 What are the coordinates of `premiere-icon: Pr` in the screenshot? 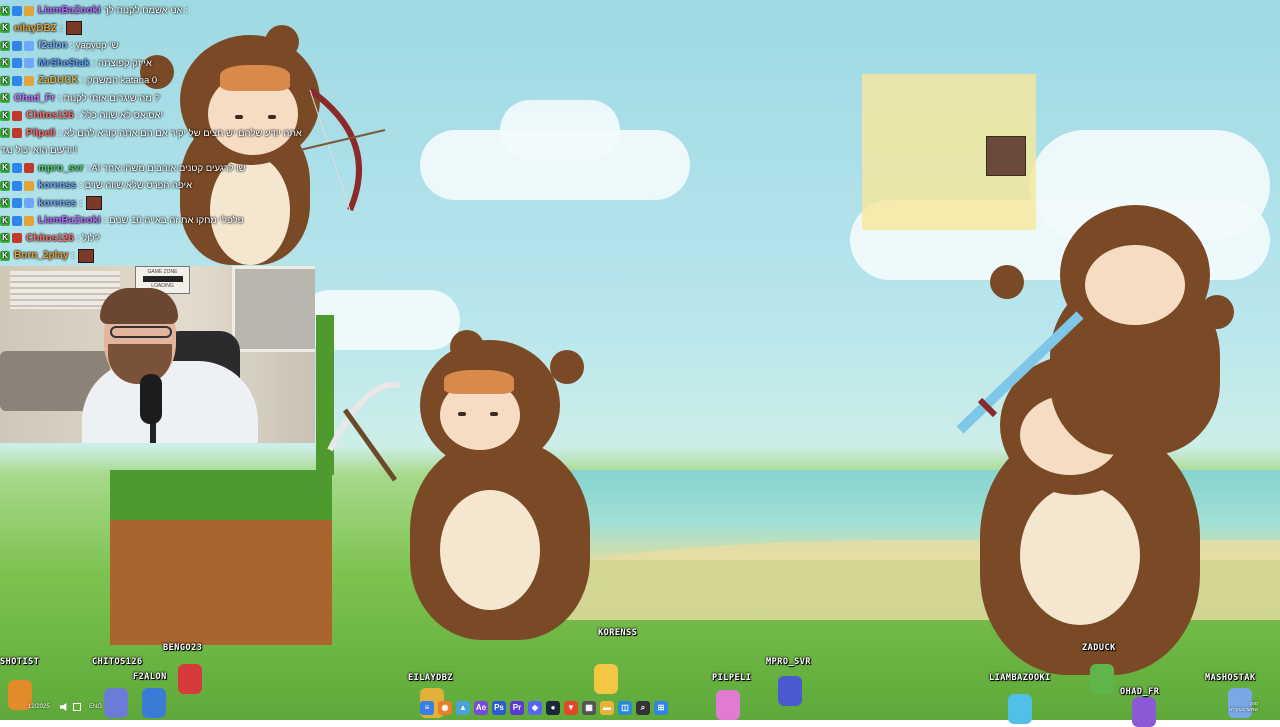 It's located at (517, 708).